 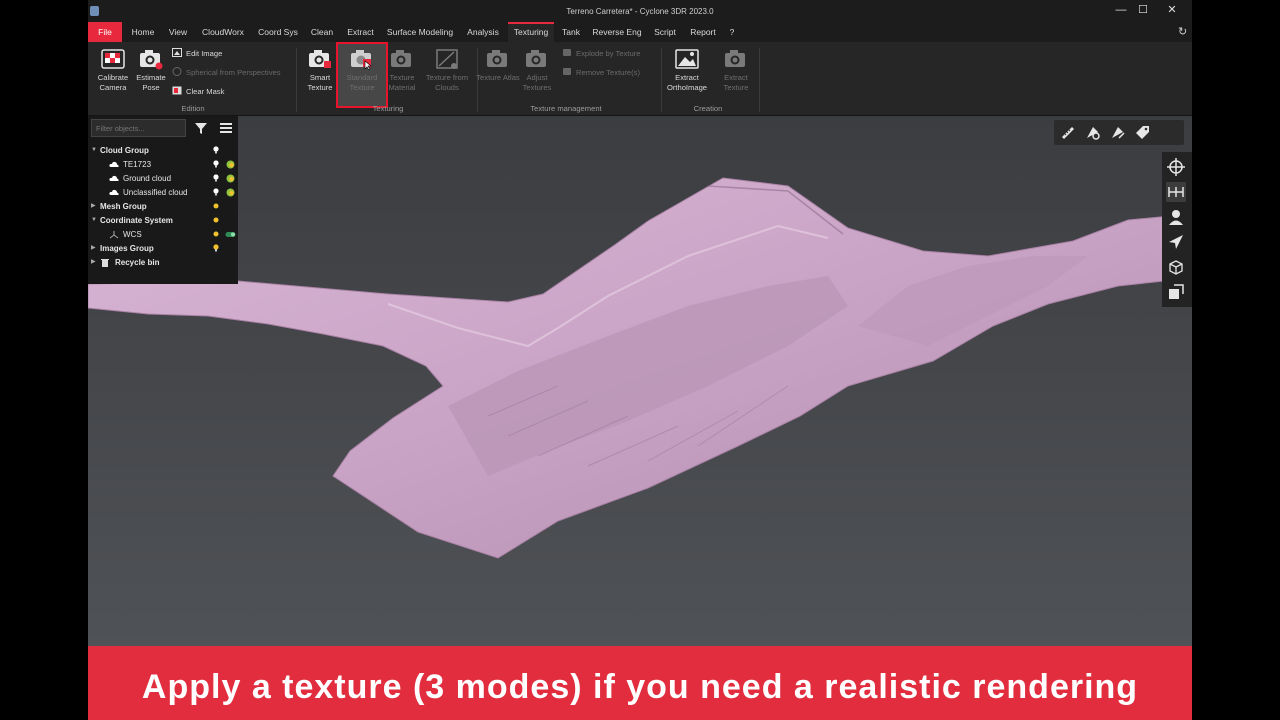 I want to click on estimate-pose-button: Estimate Pose, so click(x=151, y=74).